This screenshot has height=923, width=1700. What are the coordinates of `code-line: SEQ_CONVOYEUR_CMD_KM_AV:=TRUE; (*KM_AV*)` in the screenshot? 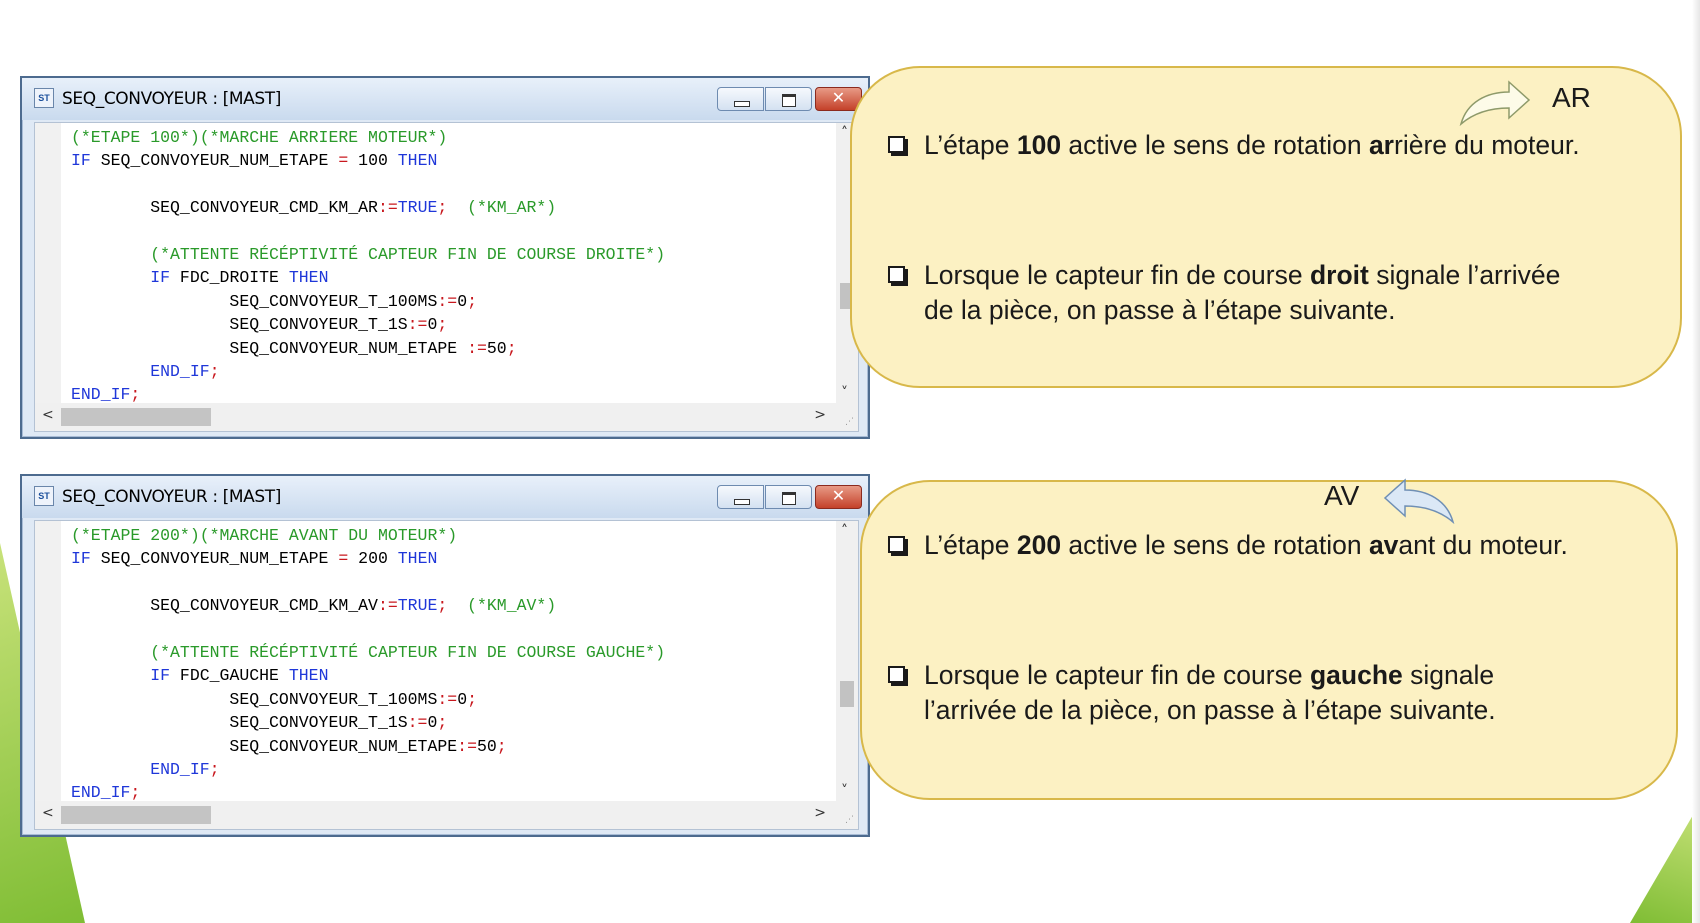 It's located at (368, 605).